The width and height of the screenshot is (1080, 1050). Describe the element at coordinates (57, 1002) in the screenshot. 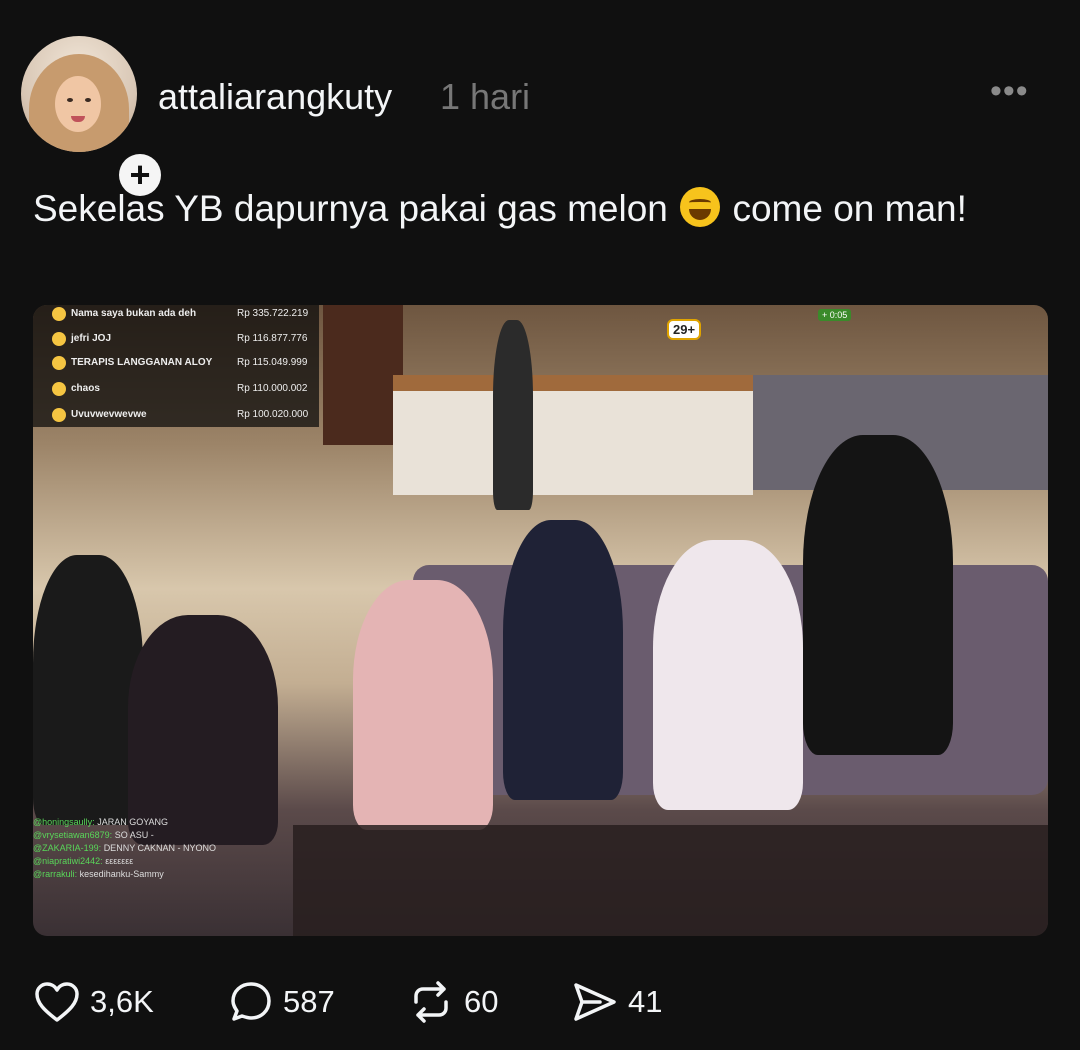

I see `heart-icon` at that location.